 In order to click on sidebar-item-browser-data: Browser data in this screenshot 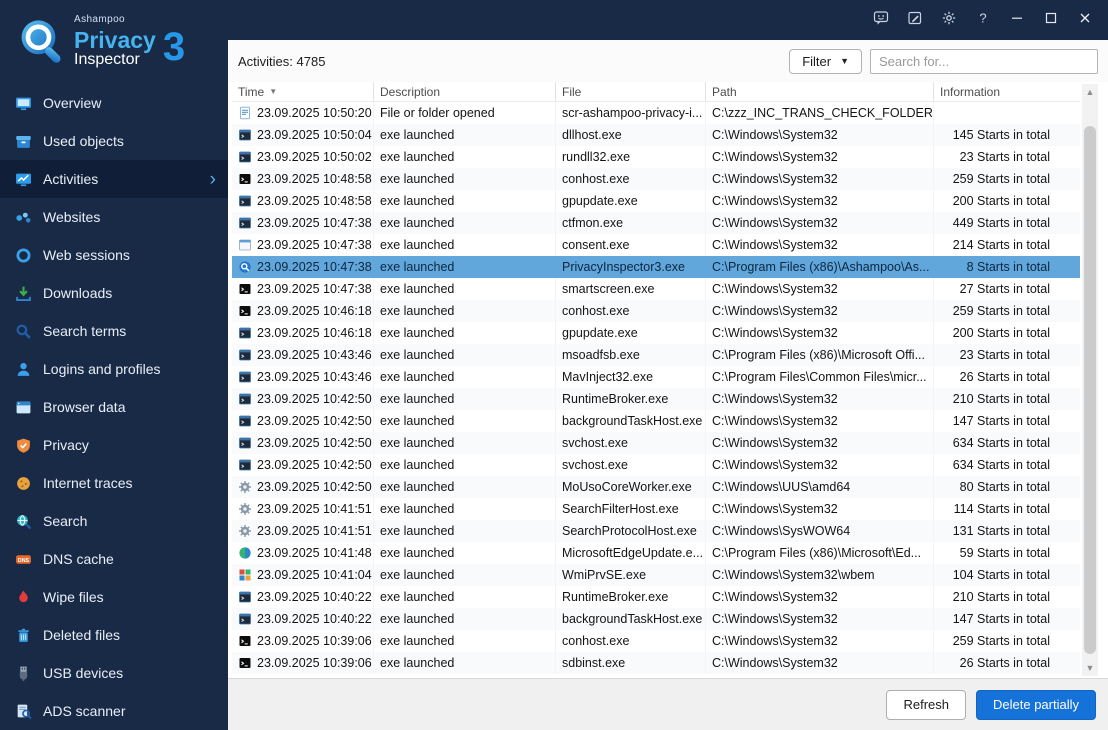, I will do `click(114, 407)`.